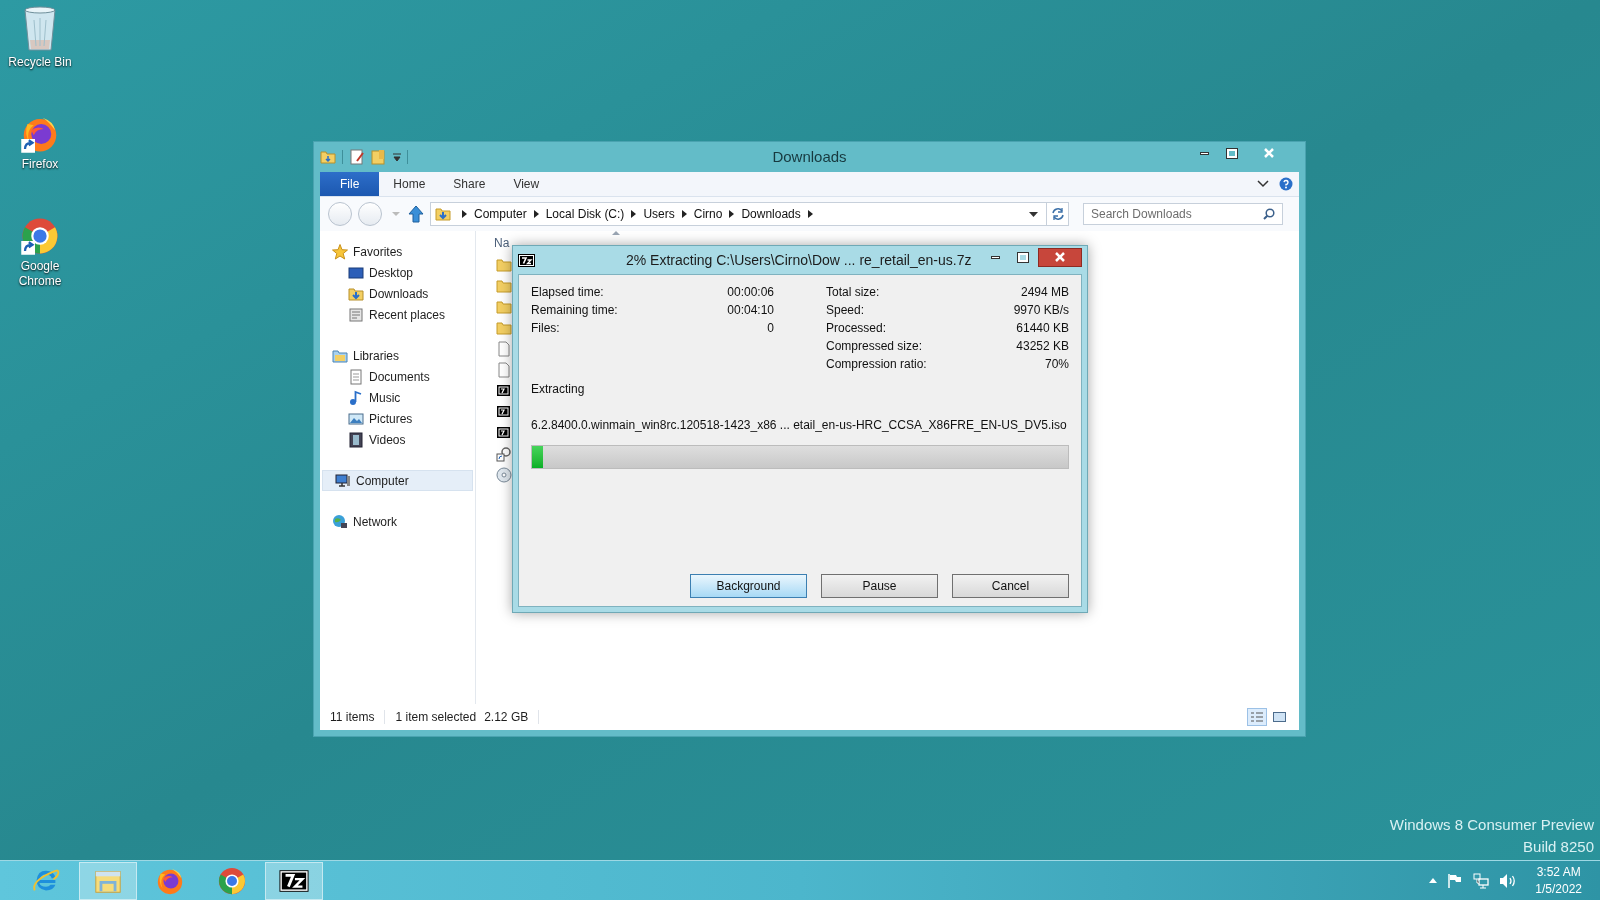 The width and height of the screenshot is (1600, 900). I want to click on breadcrumb: Cirno, so click(708, 214).